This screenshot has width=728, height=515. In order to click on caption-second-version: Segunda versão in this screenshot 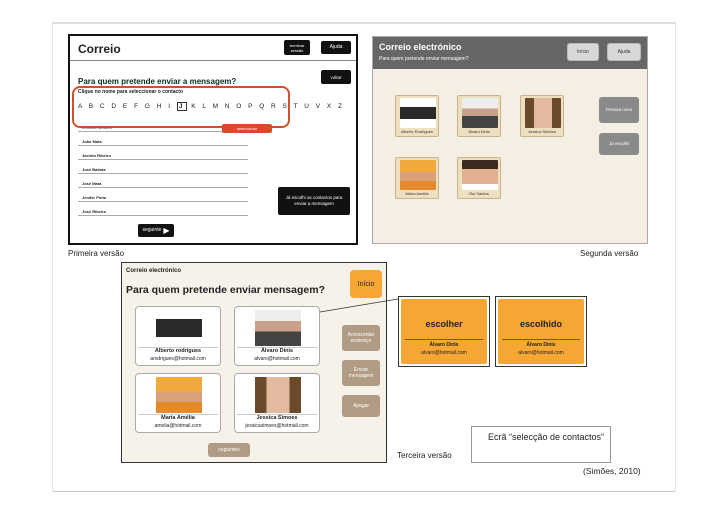, I will do `click(609, 253)`.